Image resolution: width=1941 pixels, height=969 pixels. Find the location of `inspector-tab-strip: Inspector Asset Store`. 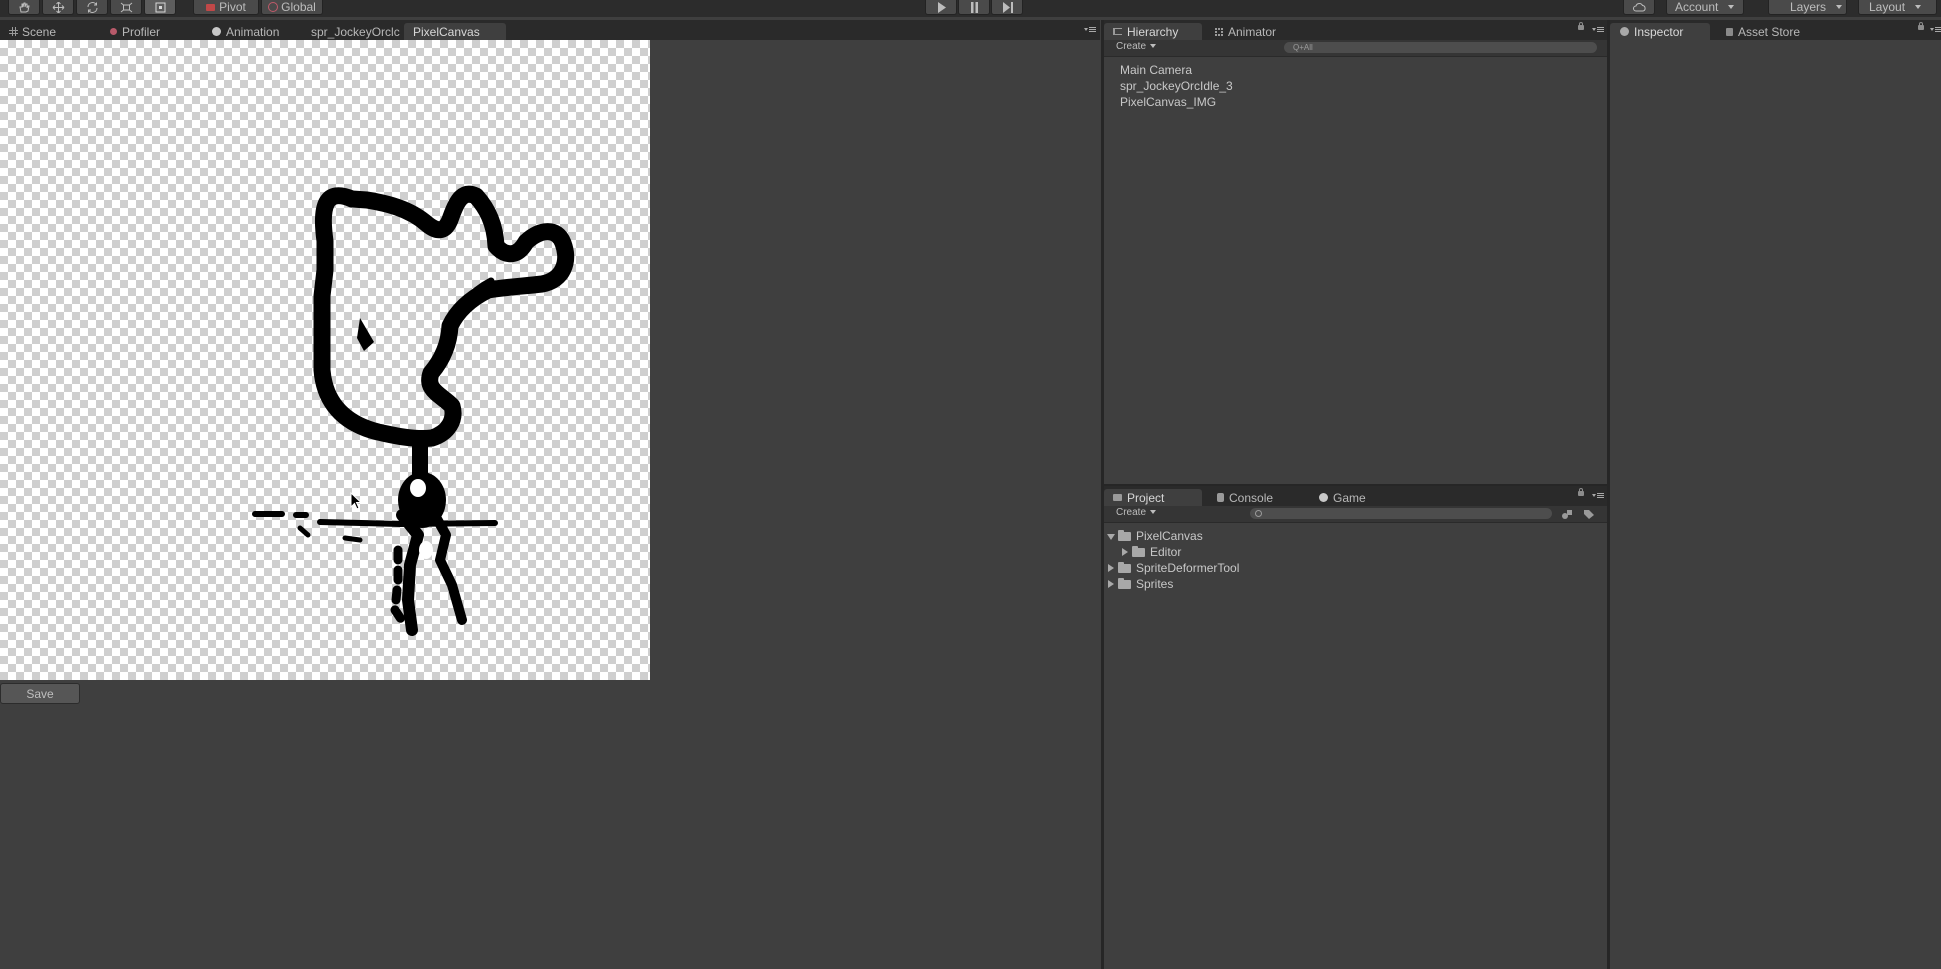

inspector-tab-strip: Inspector Asset Store is located at coordinates (1775, 30).